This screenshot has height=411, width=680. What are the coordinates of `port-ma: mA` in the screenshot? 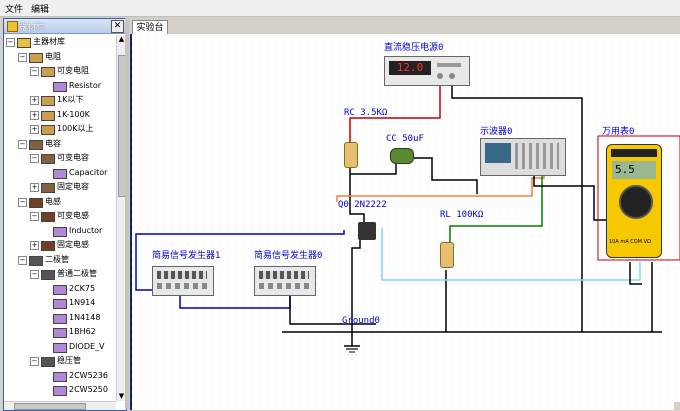 It's located at (624, 242).